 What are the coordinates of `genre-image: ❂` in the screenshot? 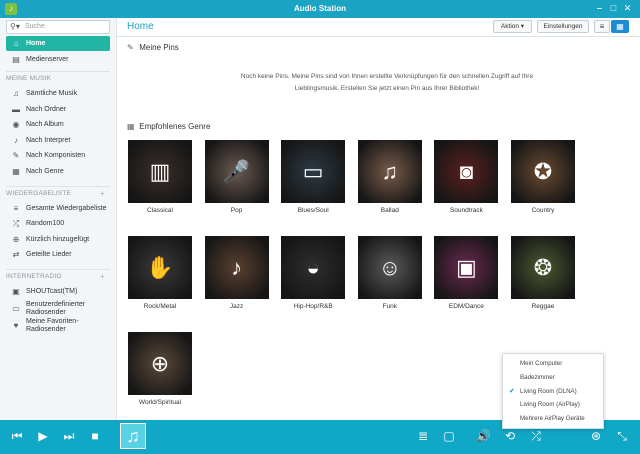 It's located at (543, 267).